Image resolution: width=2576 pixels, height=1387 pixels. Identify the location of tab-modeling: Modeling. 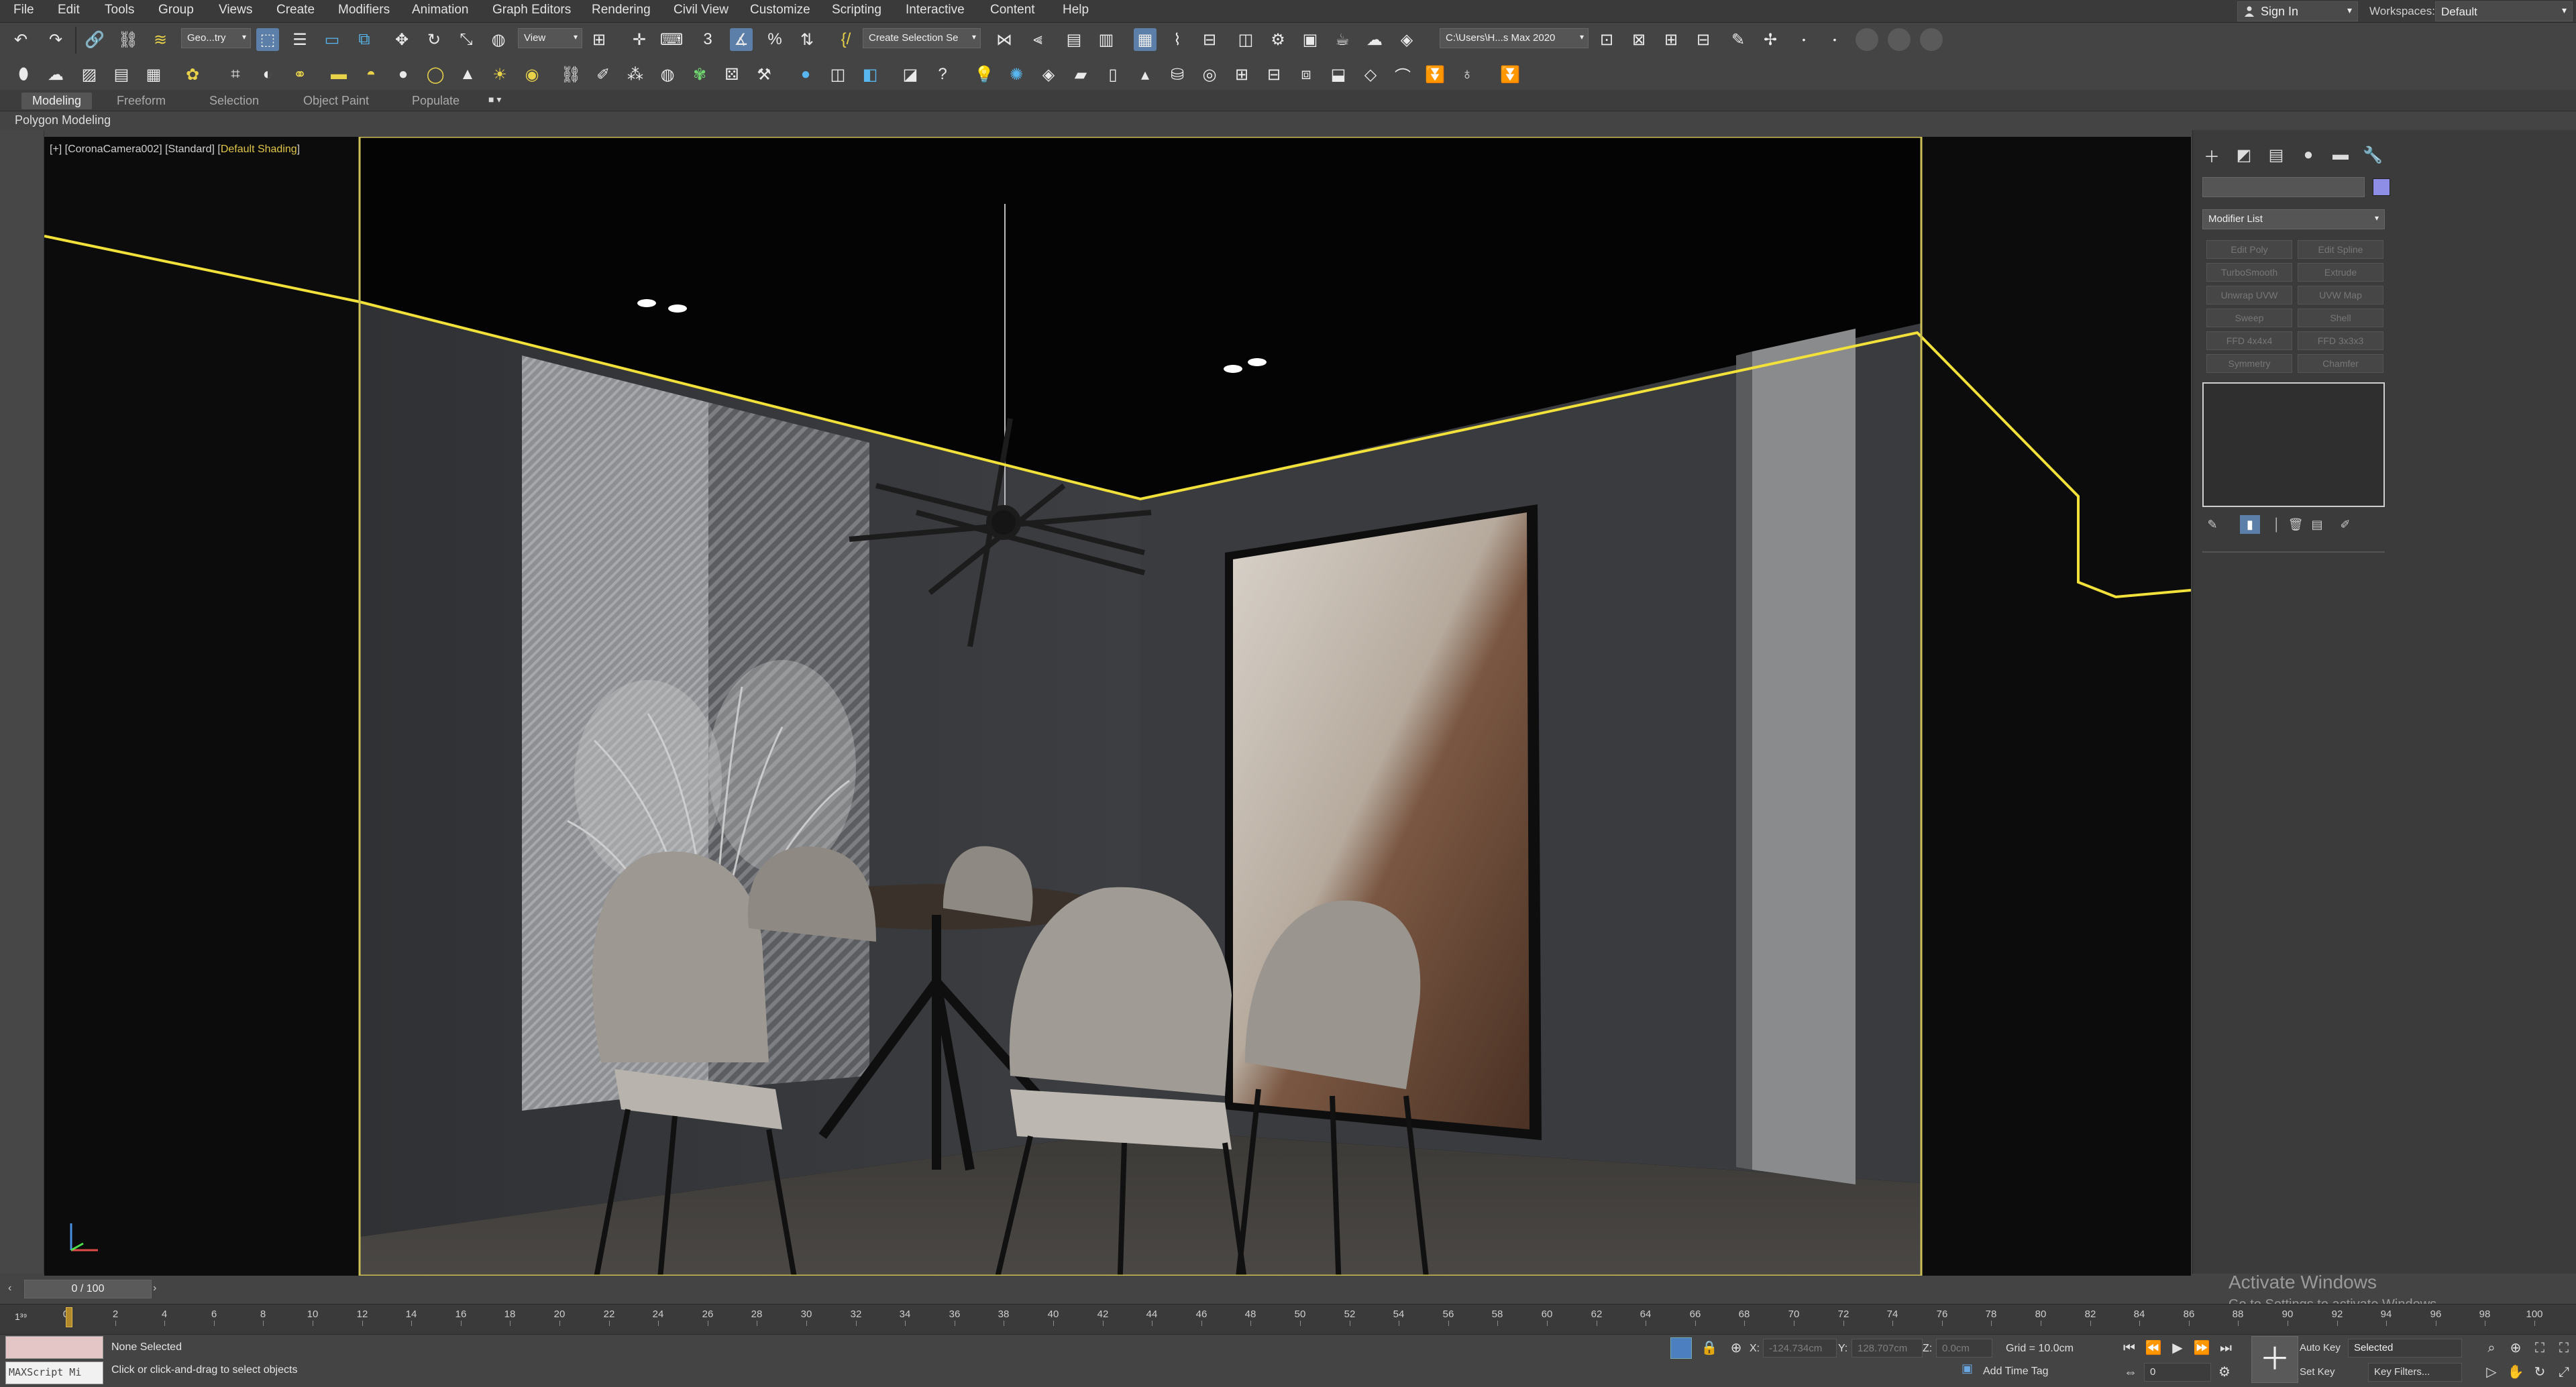
(57, 101).